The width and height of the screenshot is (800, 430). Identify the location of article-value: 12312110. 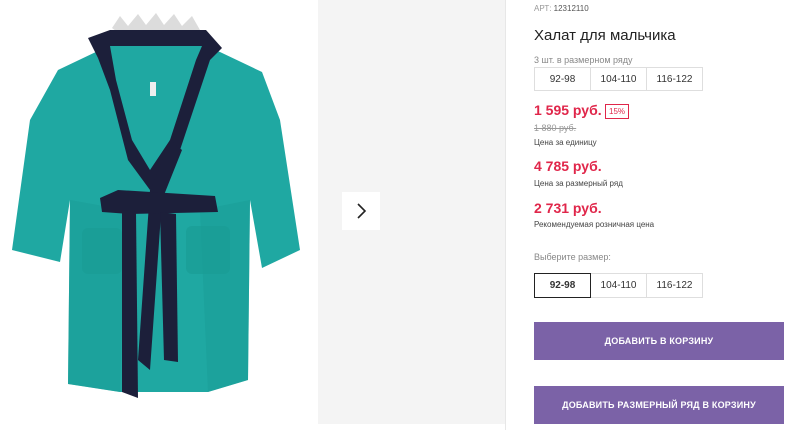
(571, 8).